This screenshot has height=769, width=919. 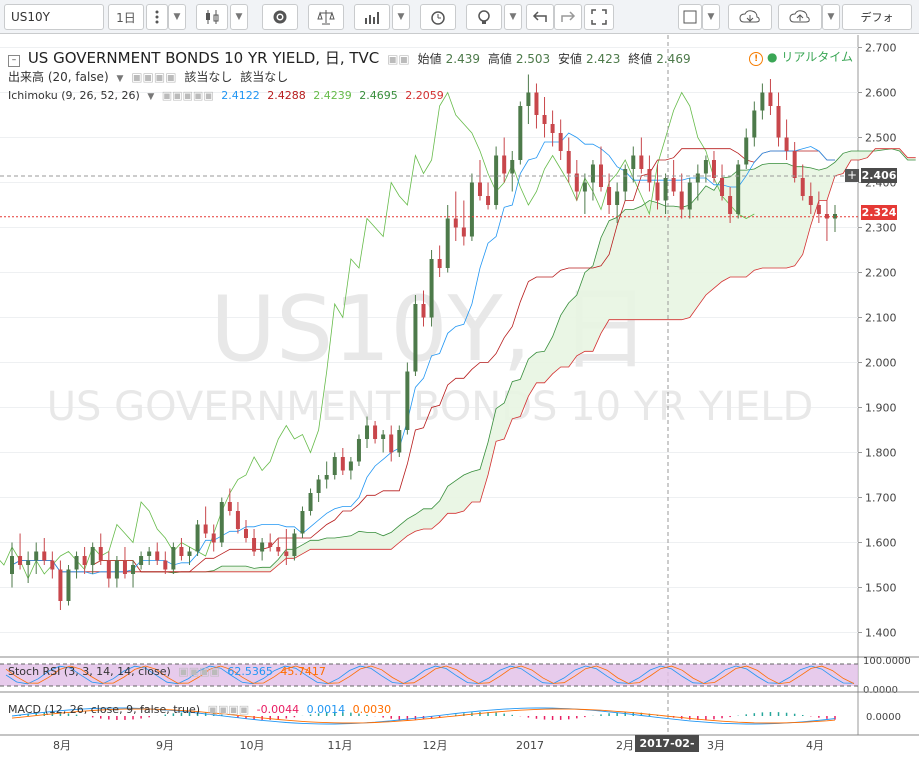 What do you see at coordinates (398, 59) in the screenshot?
I see `legend-settings-icon: ▣▣` at bounding box center [398, 59].